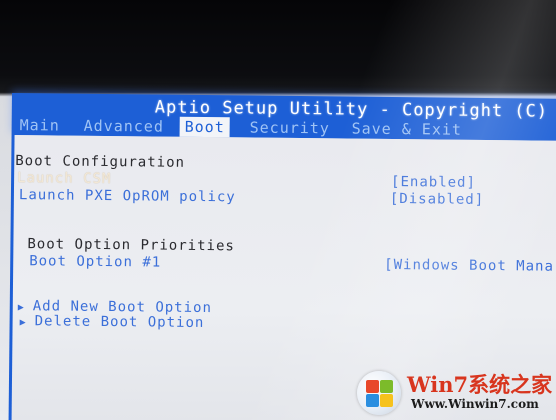 This screenshot has height=420, width=556. I want to click on tab-save-exit: Save & Exit, so click(407, 129).